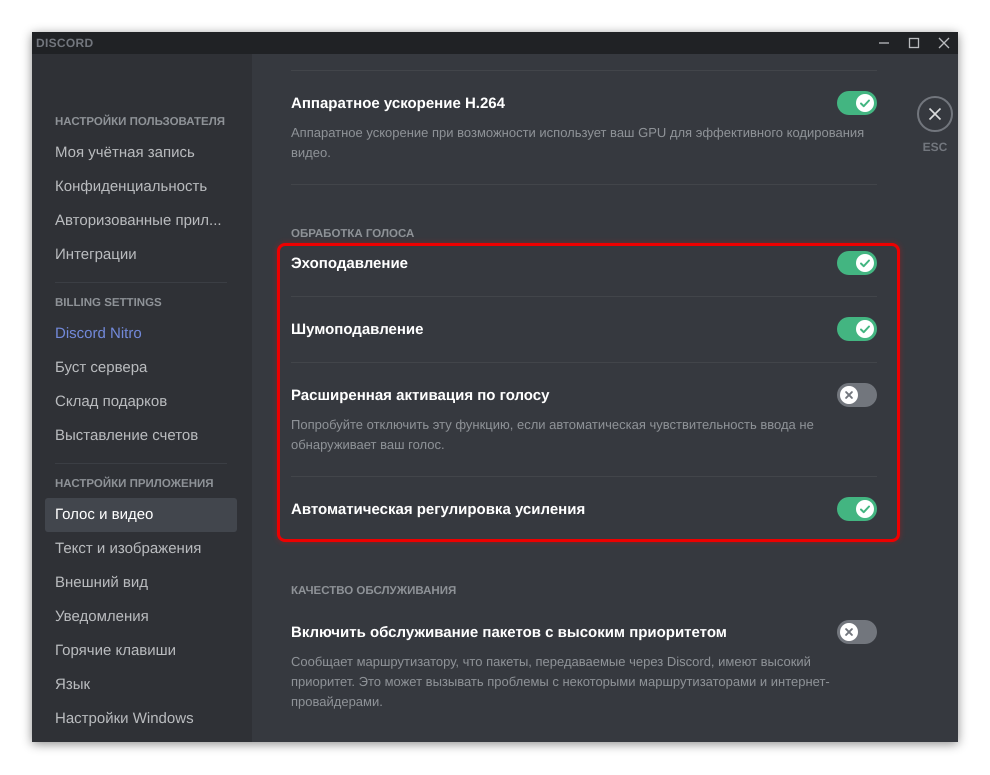 This screenshot has width=990, height=775. I want to click on setting-description: Аппаратное ускорение при возможности использует ваш GPU для эффективного кодирования видео., so click(578, 143).